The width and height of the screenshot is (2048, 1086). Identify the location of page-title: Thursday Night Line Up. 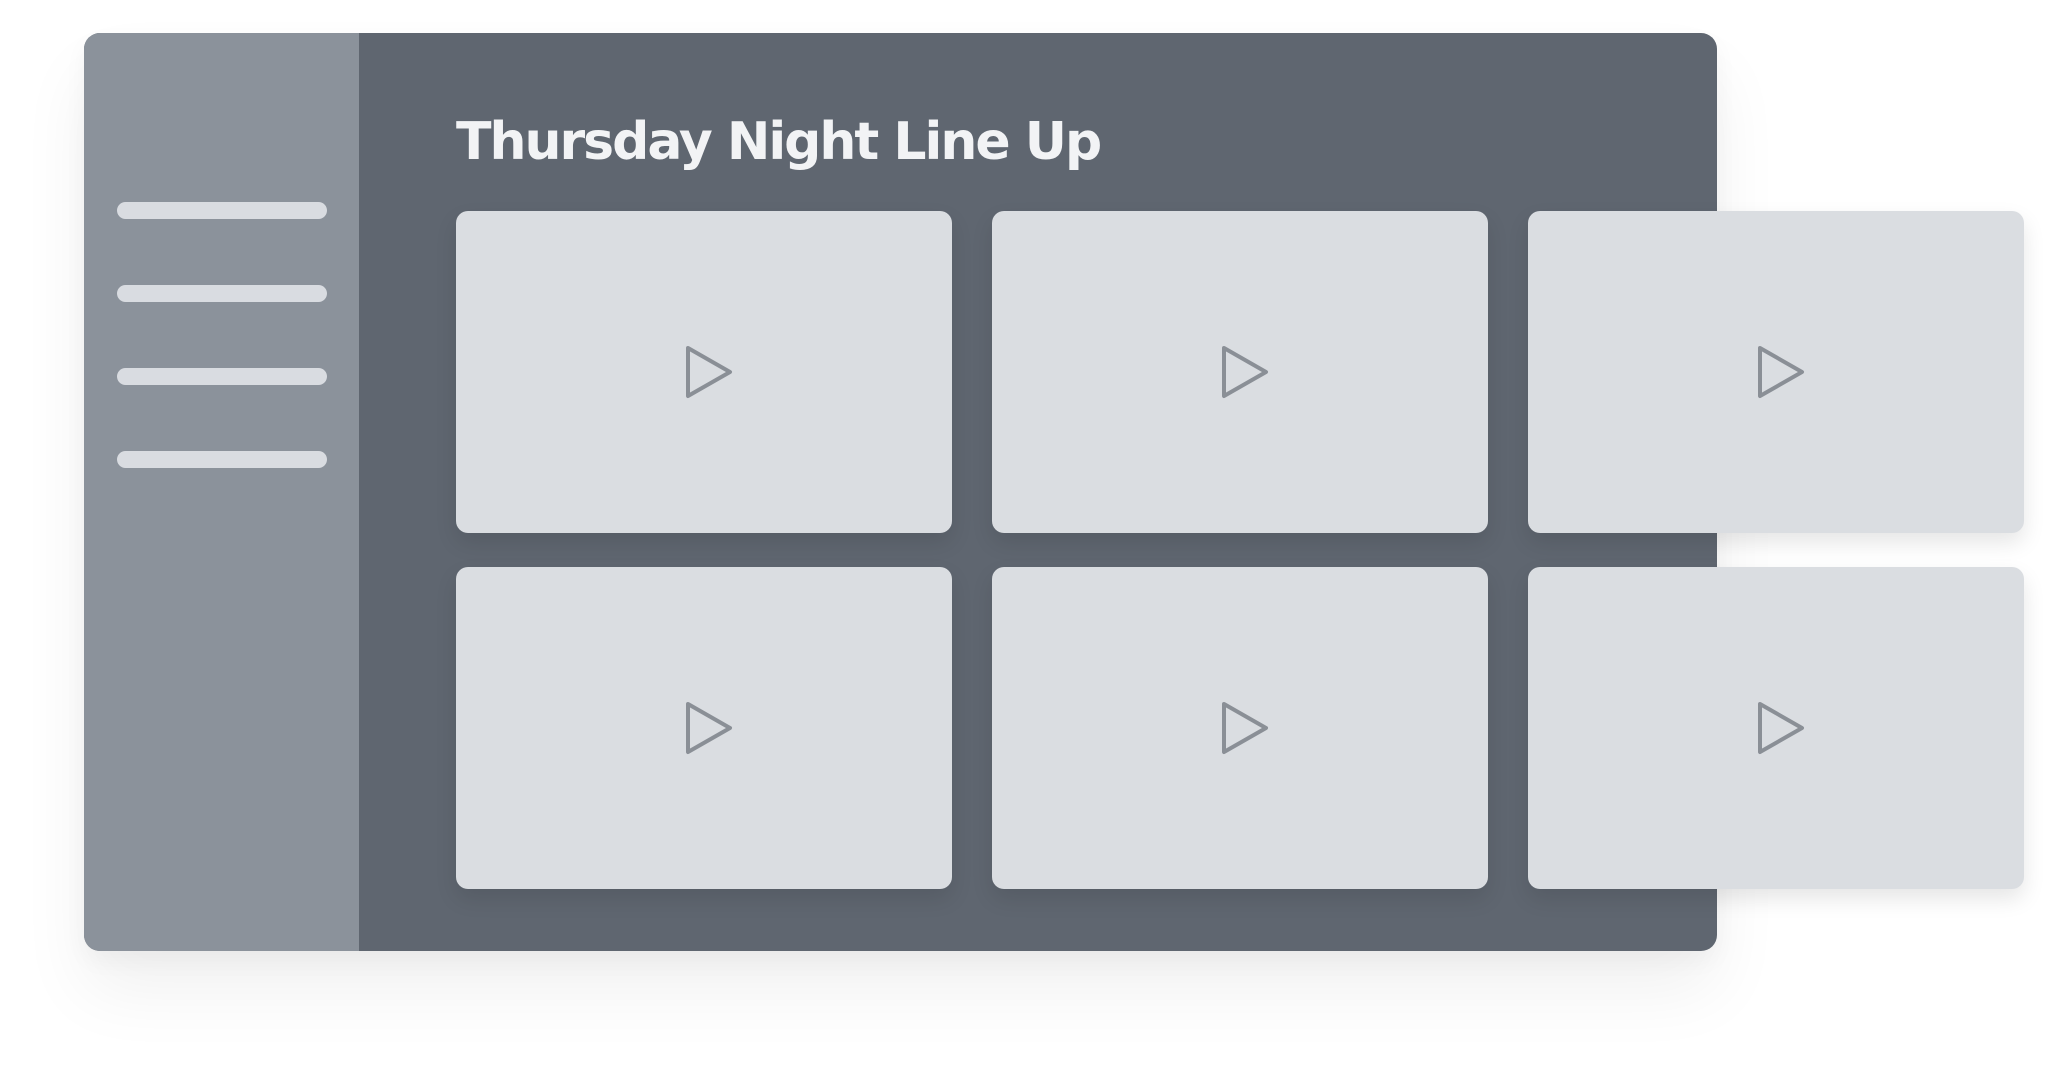
(779, 142).